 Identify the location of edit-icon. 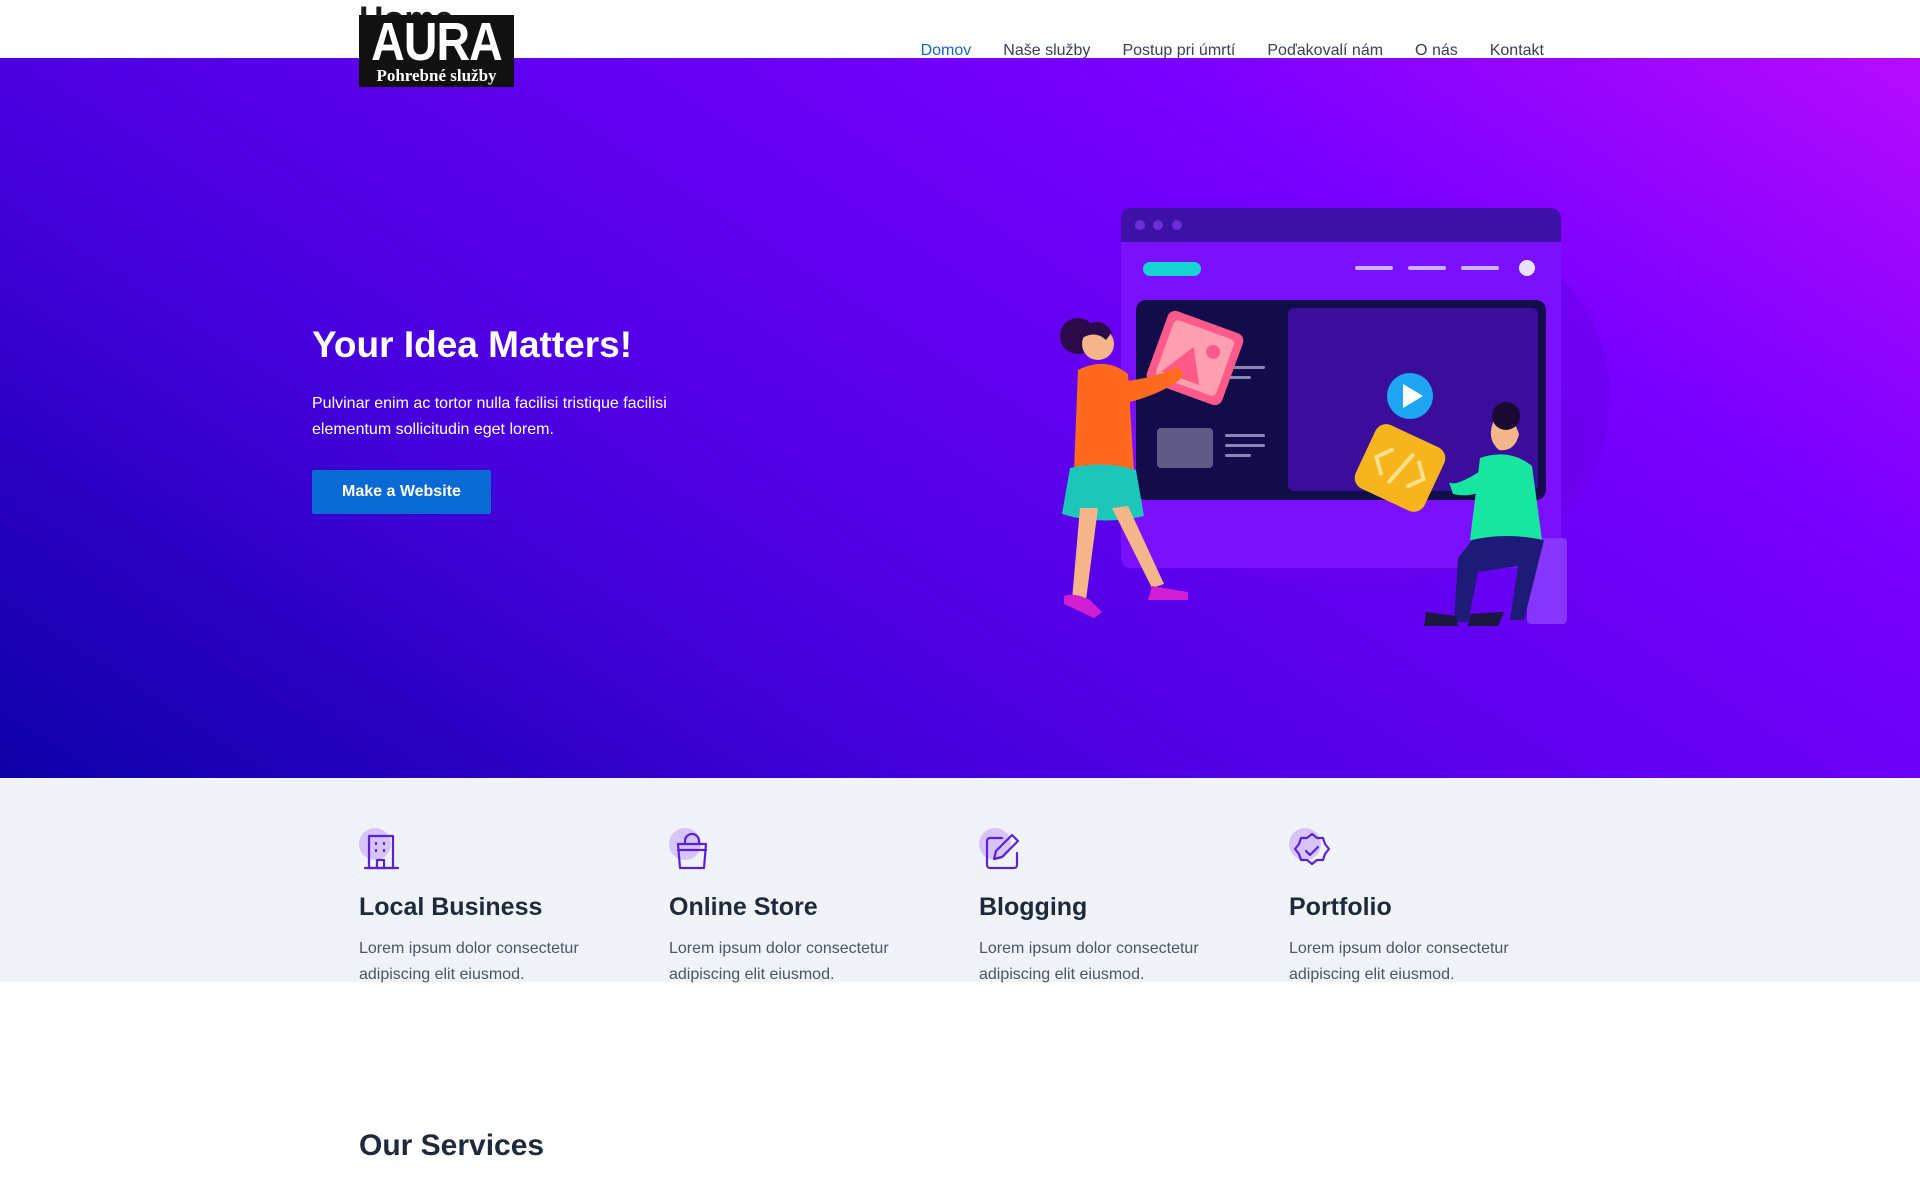
(1001, 850).